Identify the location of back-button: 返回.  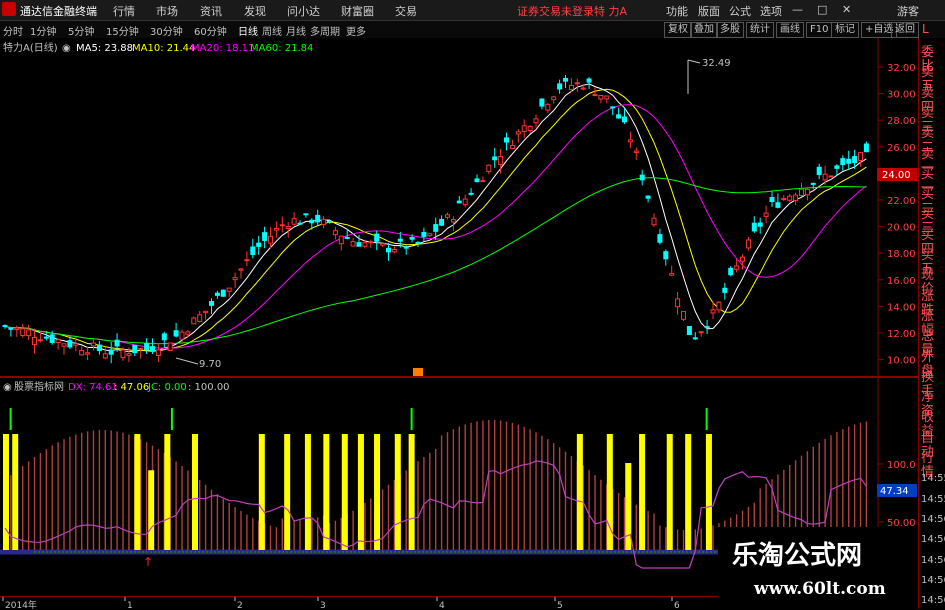
(905, 30).